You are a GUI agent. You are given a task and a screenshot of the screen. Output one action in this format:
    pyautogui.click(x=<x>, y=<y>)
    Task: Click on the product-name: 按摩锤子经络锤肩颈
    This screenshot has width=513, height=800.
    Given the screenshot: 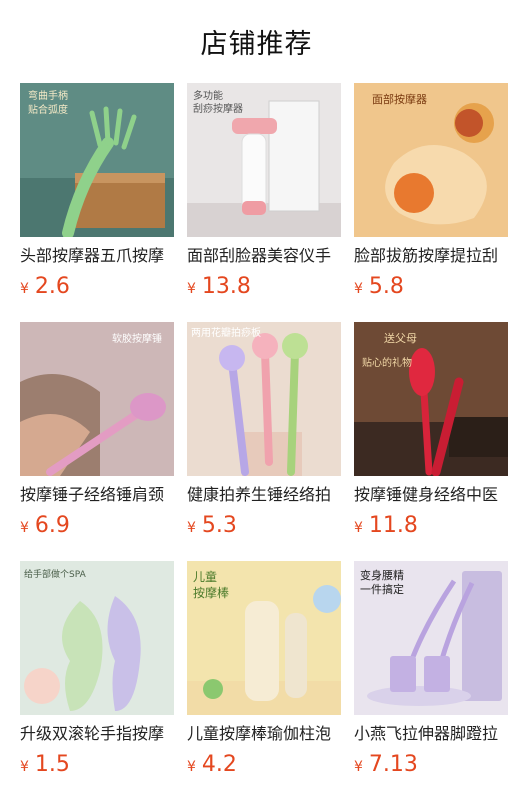 What is the action you would take?
    pyautogui.click(x=97, y=495)
    